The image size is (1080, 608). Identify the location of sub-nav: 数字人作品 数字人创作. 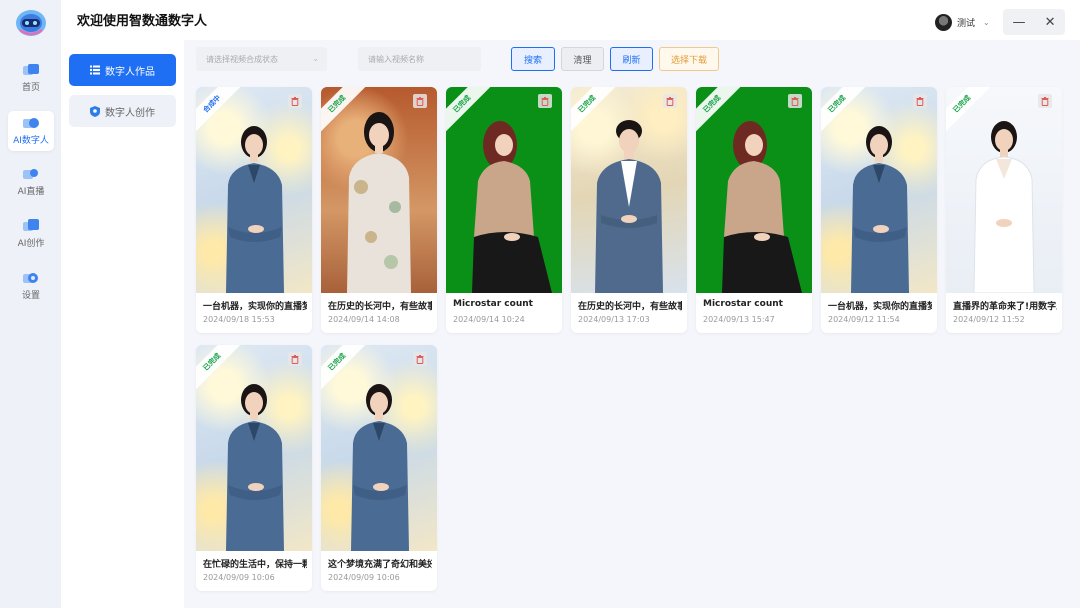
(122, 324).